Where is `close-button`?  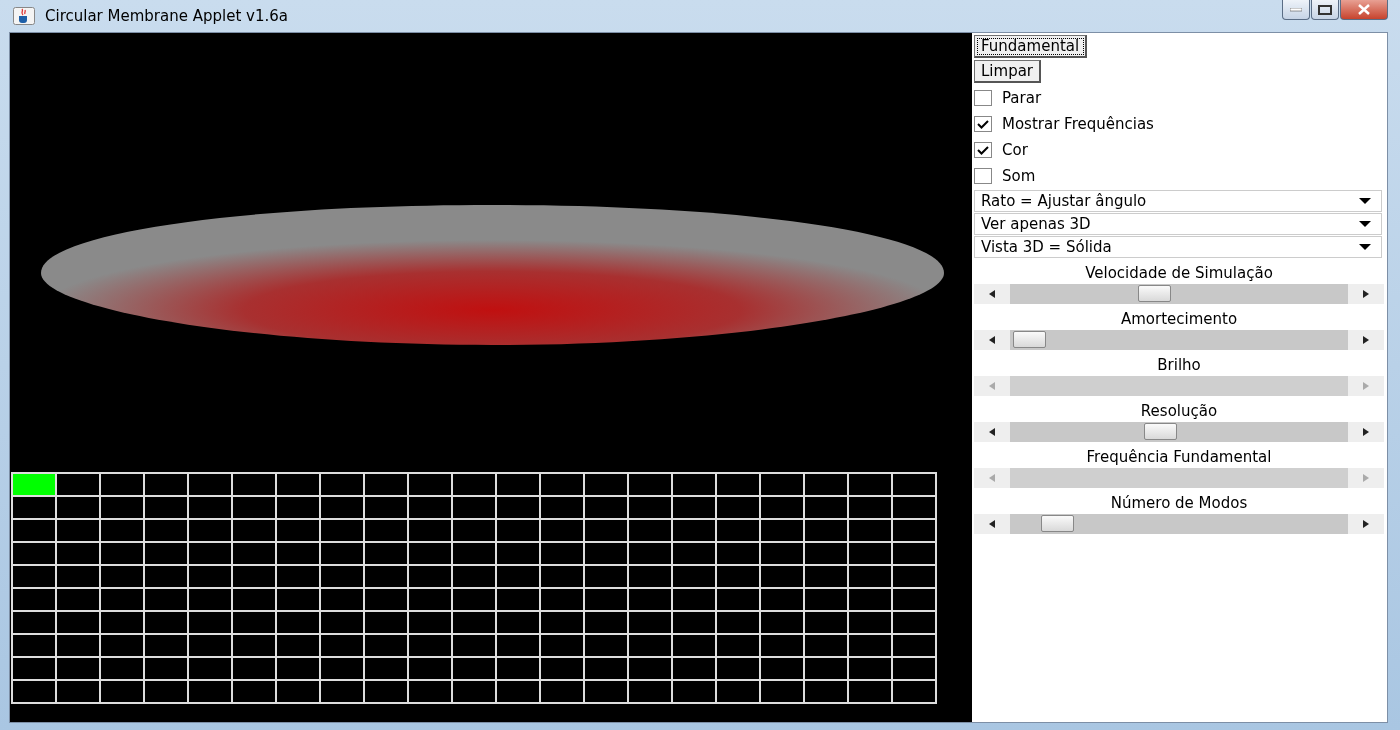 close-button is located at coordinates (1364, 10).